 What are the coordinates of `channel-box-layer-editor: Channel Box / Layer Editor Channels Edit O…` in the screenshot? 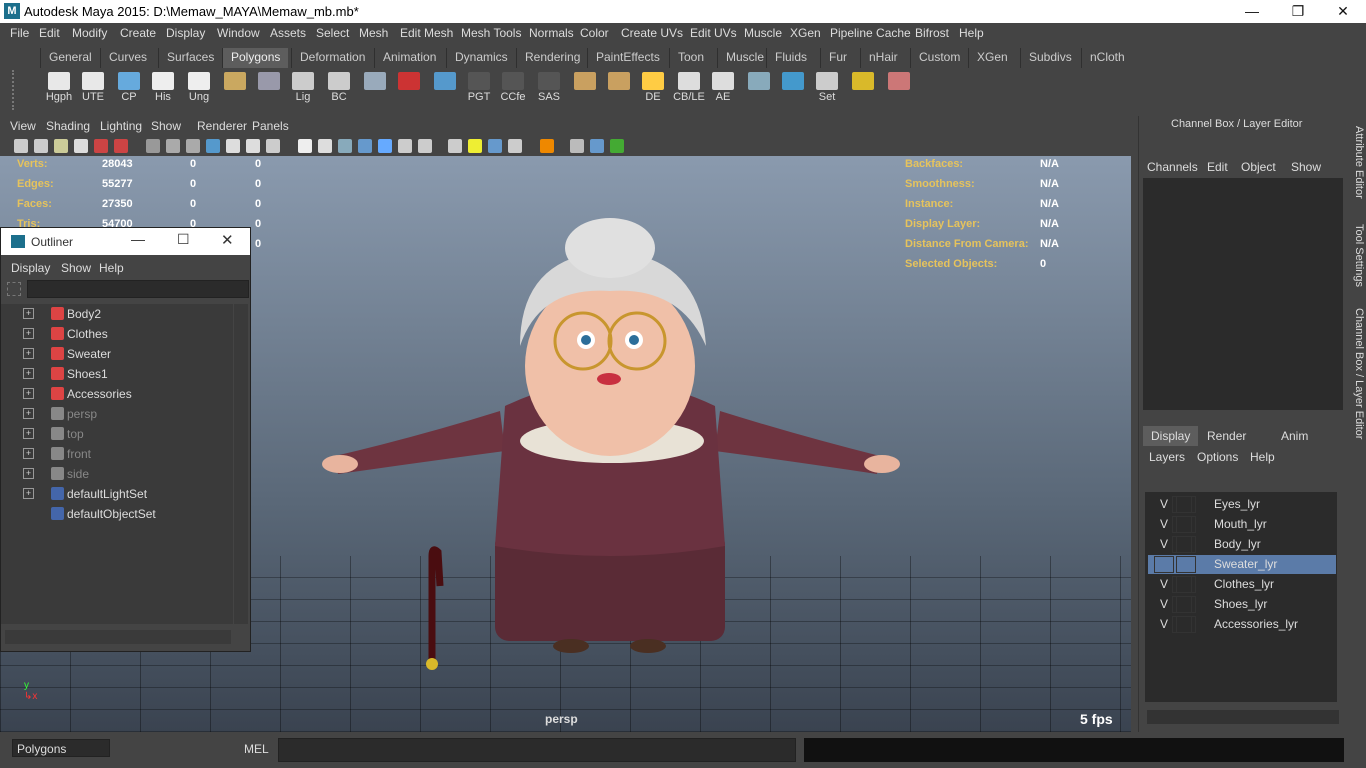 It's located at (1243, 424).